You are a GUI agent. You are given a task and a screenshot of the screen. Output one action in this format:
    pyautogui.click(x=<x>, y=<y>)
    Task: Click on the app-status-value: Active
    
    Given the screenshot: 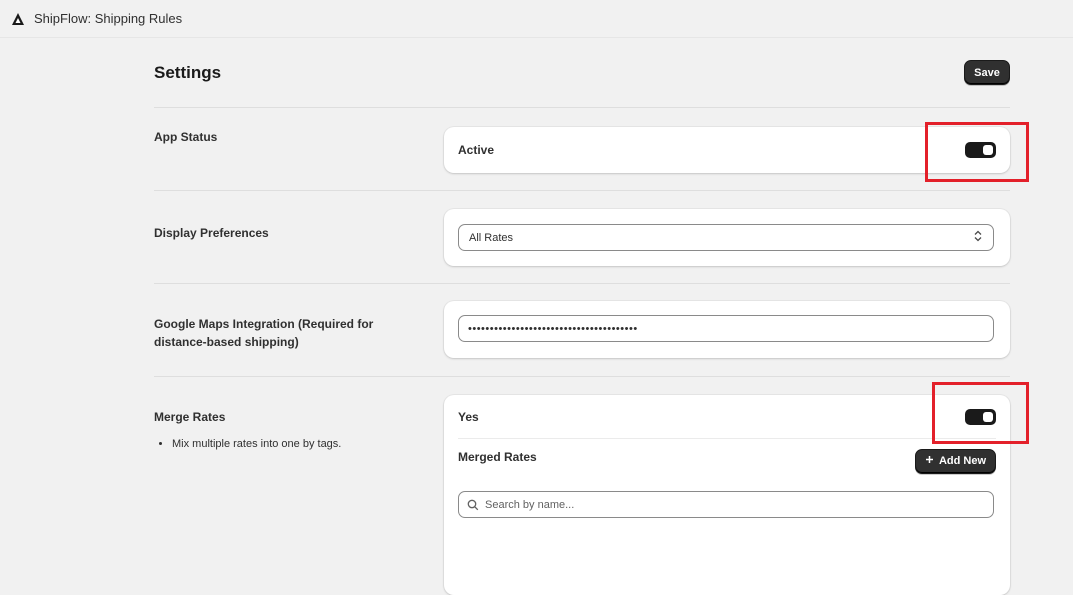 What is the action you would take?
    pyautogui.click(x=476, y=150)
    